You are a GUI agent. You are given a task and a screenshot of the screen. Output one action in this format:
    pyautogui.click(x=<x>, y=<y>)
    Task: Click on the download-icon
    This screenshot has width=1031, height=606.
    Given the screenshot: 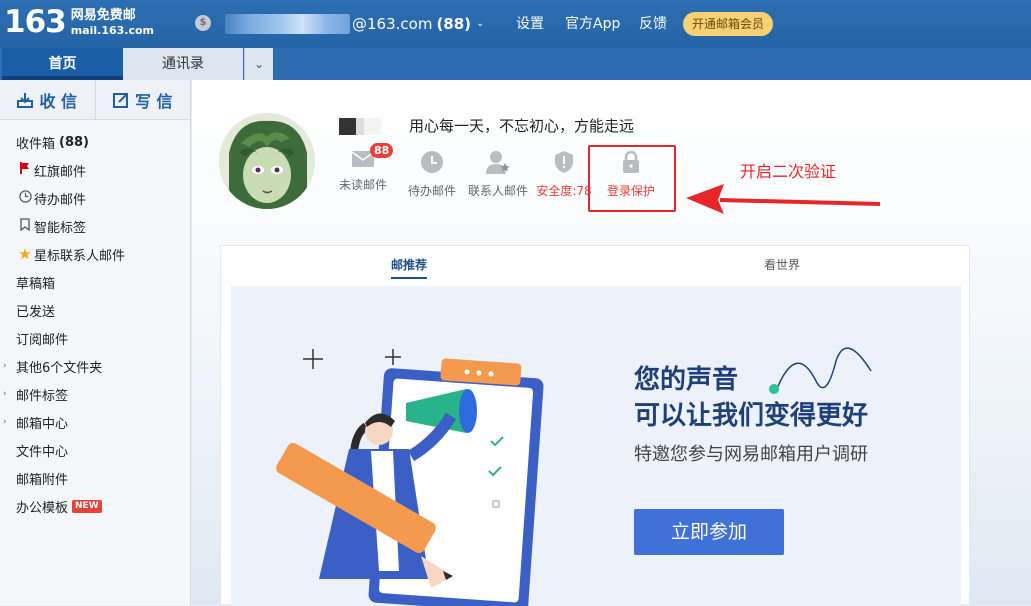 What is the action you would take?
    pyautogui.click(x=25, y=100)
    